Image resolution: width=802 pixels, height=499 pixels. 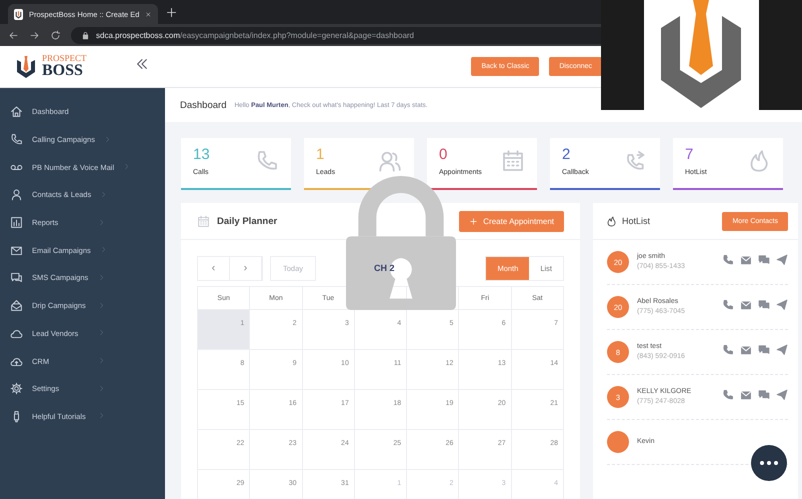 I want to click on page-title: Dashboard, so click(x=203, y=105).